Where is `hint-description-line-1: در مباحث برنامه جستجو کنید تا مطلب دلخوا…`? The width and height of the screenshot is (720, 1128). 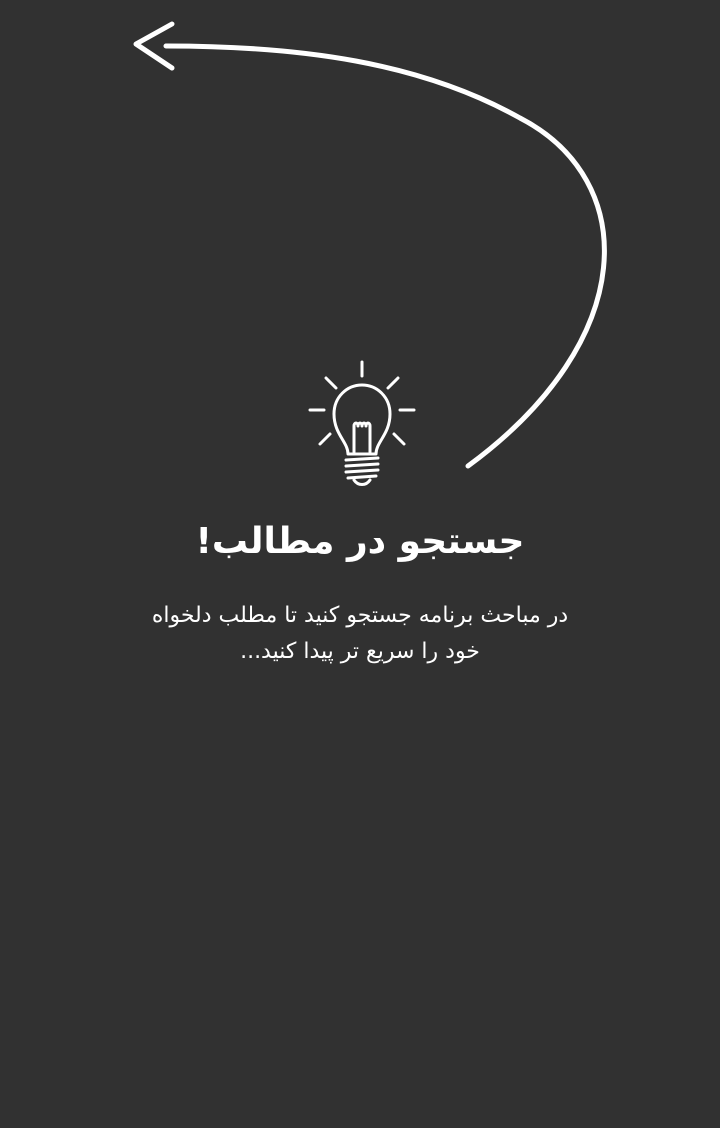 hint-description-line-1: در مباحث برنامه جستجو کنید تا مطلب دلخوا… is located at coordinates (360, 615).